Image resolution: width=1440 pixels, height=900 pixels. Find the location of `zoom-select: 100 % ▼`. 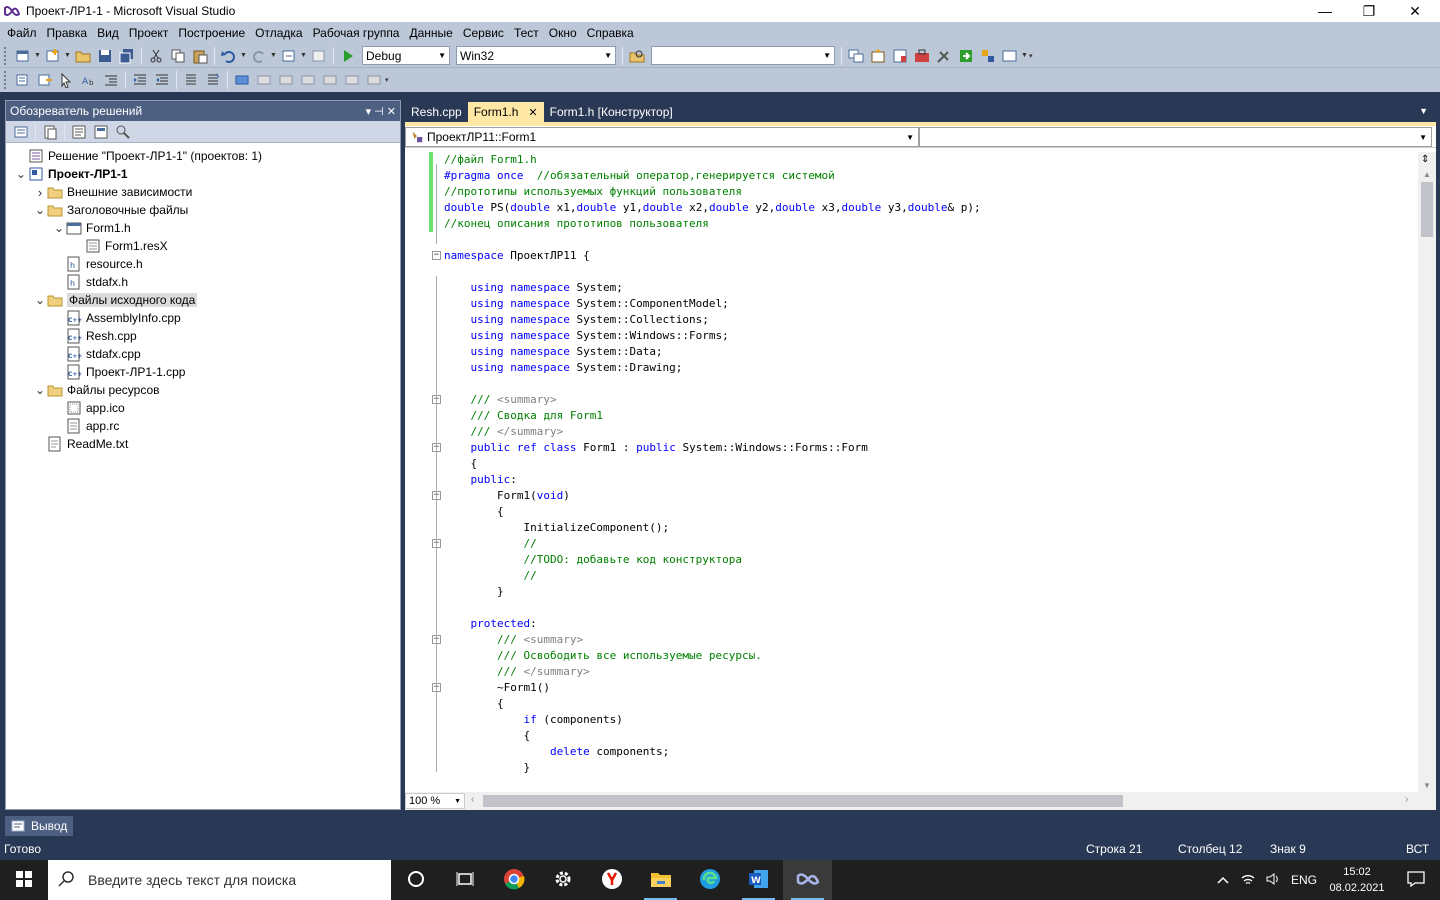

zoom-select: 100 % ▼ is located at coordinates (435, 801).